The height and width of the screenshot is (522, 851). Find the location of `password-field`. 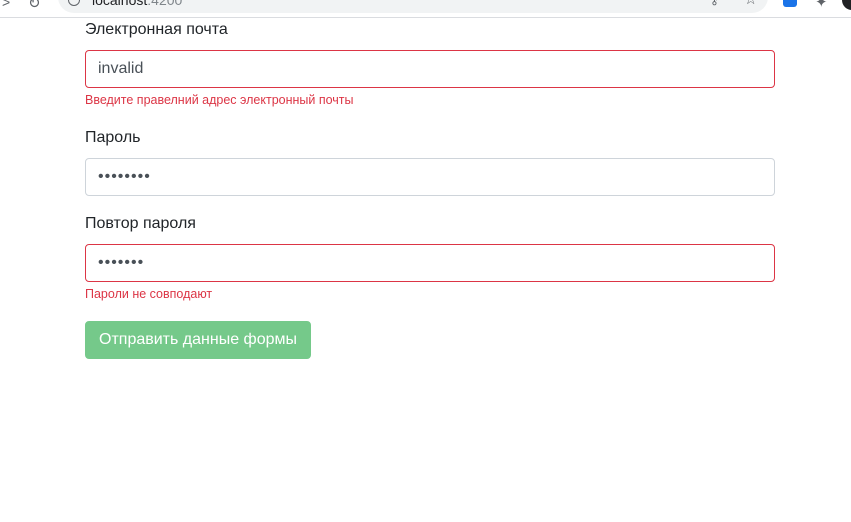

password-field is located at coordinates (430, 177).